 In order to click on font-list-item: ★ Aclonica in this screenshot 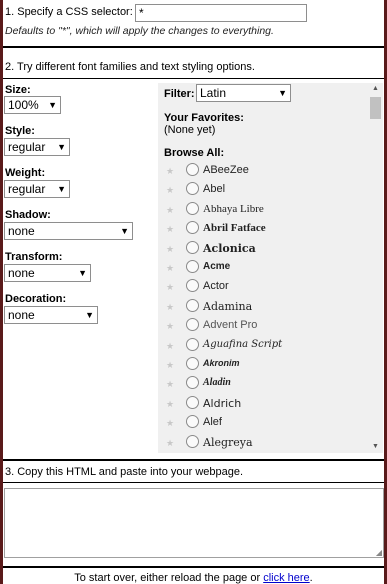, I will do `click(262, 250)`.